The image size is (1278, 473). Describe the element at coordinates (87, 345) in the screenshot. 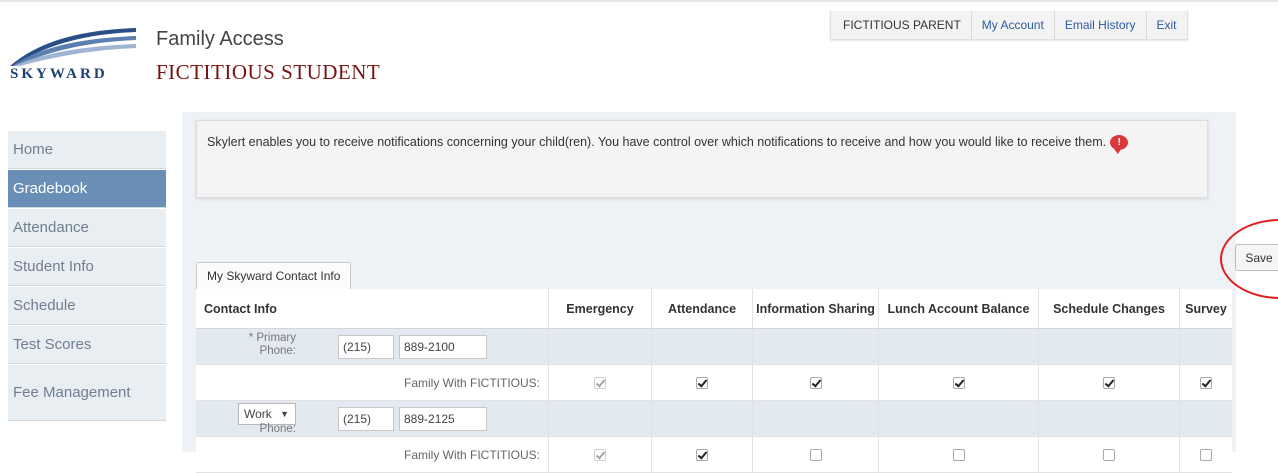

I see `sidebar-item-test-scores: Test Scores` at that location.